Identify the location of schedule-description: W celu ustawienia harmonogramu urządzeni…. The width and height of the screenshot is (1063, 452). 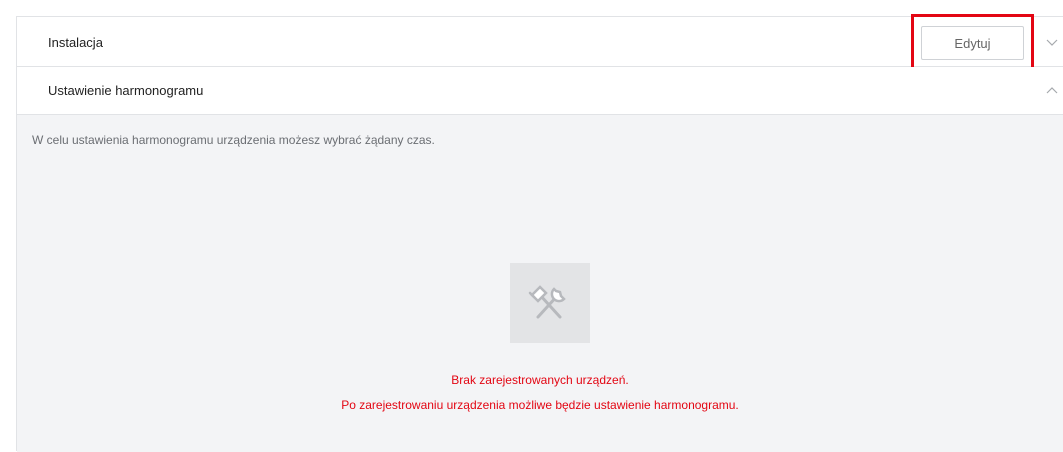
(233, 140).